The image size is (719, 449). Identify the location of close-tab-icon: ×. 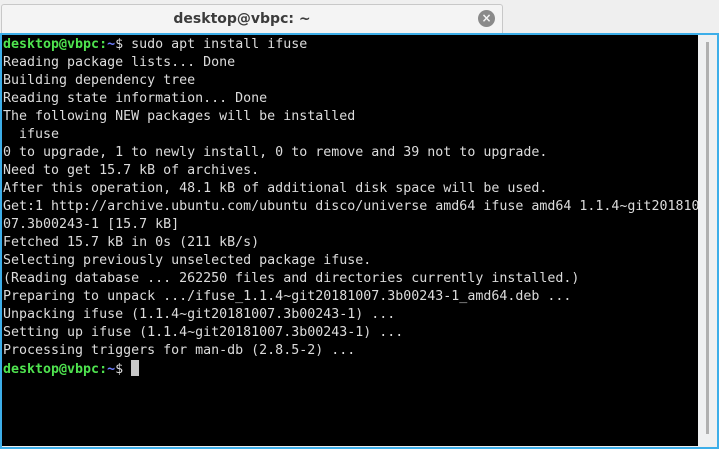
(486, 18).